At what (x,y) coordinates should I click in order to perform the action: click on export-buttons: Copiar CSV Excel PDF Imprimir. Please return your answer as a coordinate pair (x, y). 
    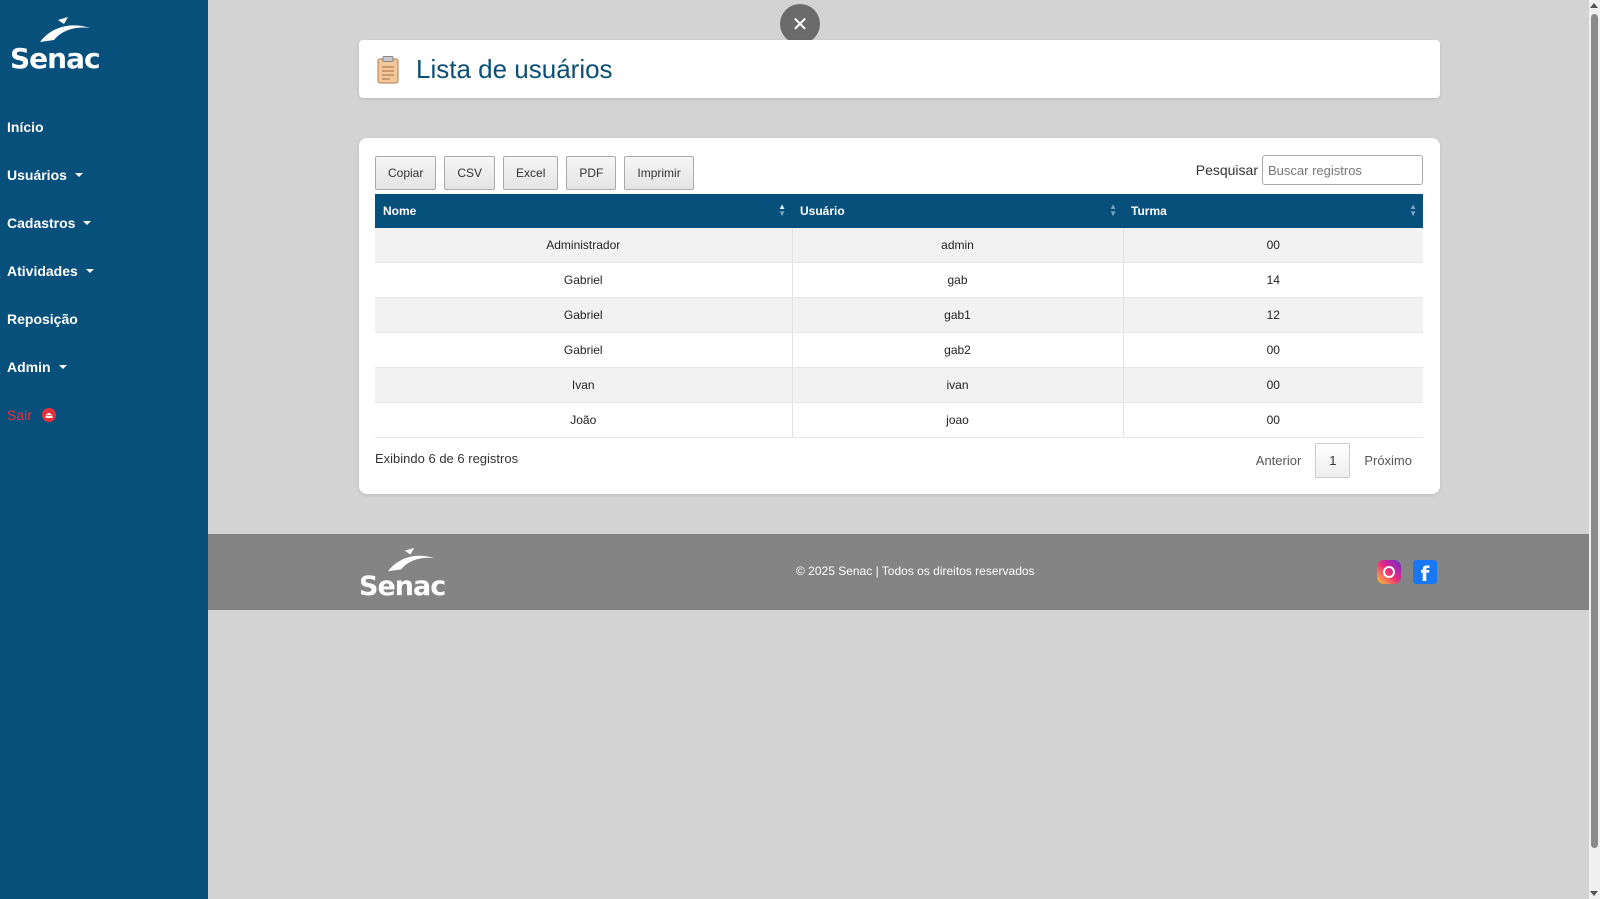
    Looking at the image, I should click on (534, 173).